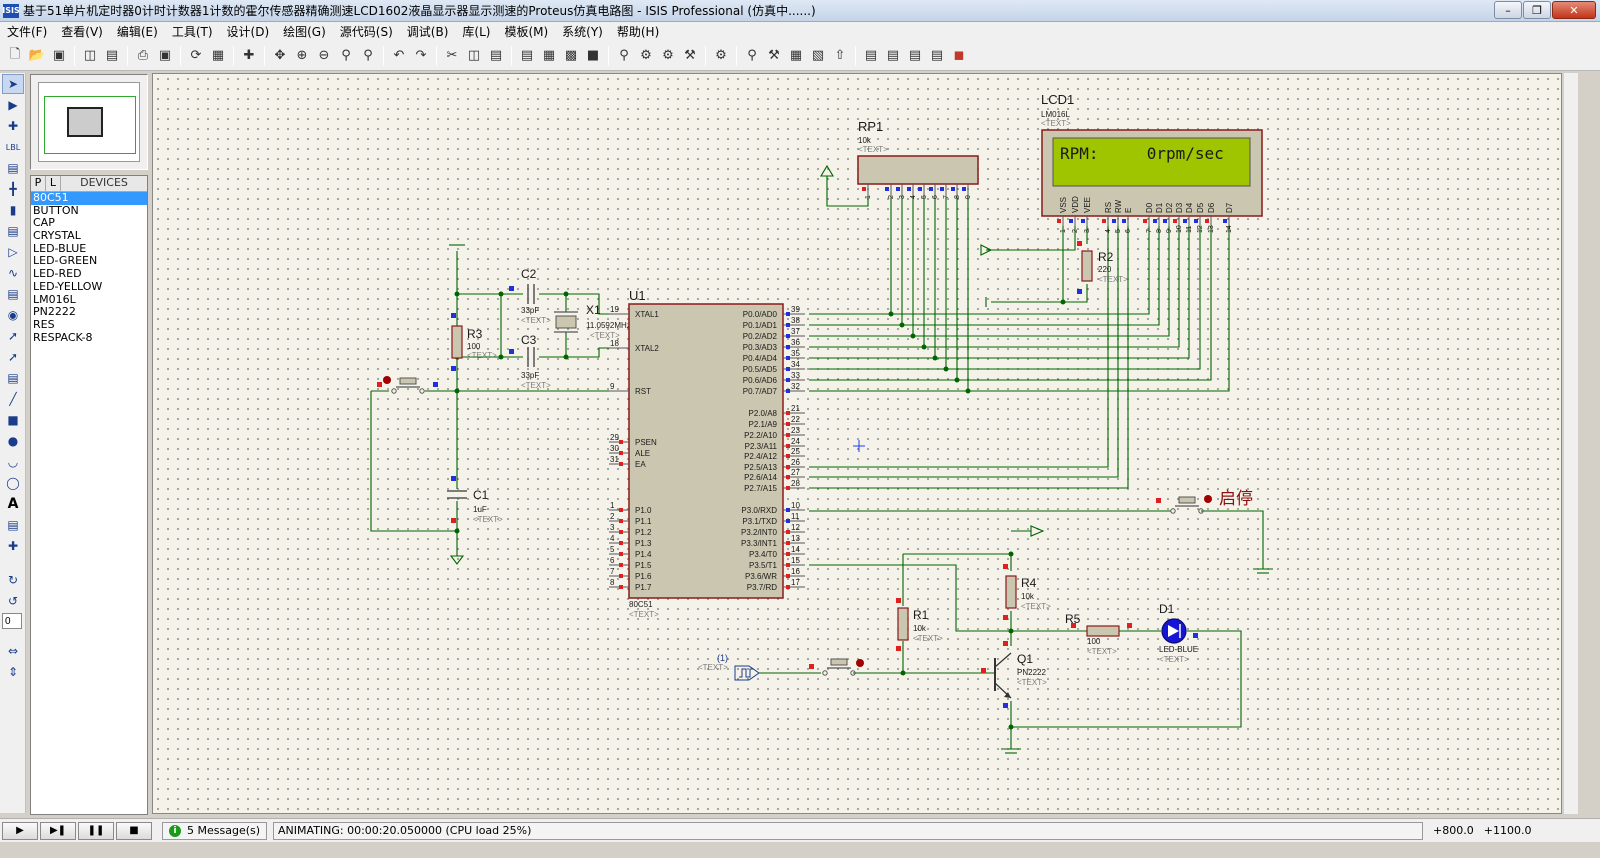 Image resolution: width=1600 pixels, height=858 pixels. Describe the element at coordinates (404, 385) in the screenshot. I see `reset-button` at that location.